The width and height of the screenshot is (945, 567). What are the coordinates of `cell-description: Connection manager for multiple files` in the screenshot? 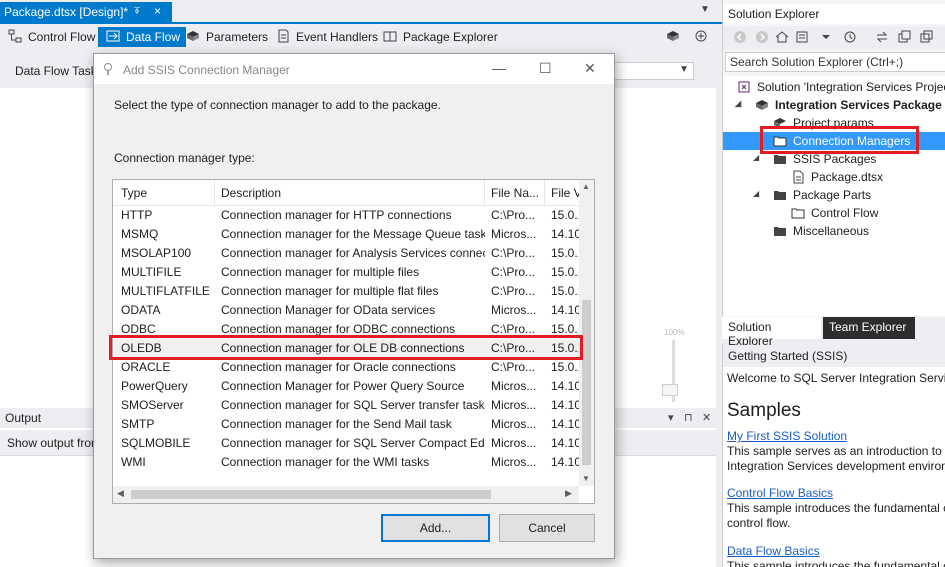 It's located at (320, 272).